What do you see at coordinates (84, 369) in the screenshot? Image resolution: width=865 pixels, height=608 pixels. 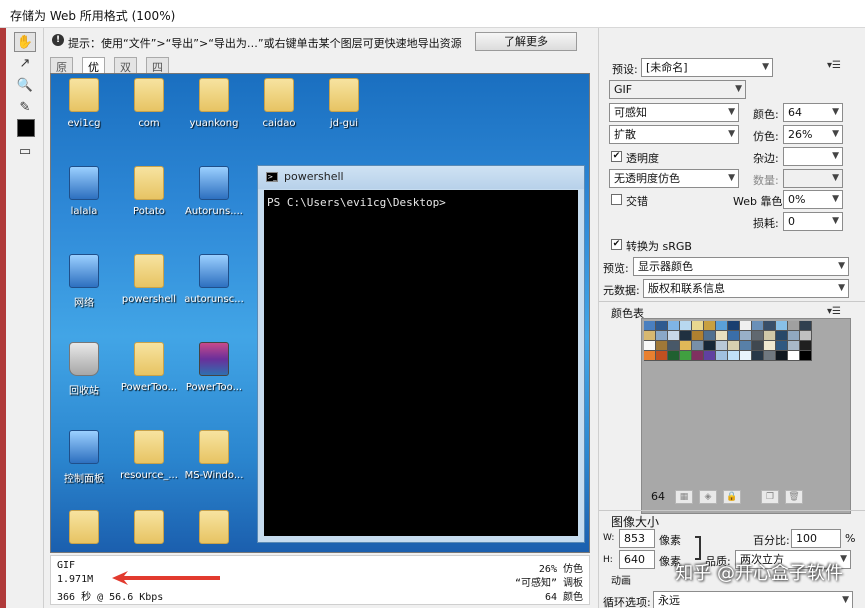 I see `desktop-icon: 回收站` at bounding box center [84, 369].